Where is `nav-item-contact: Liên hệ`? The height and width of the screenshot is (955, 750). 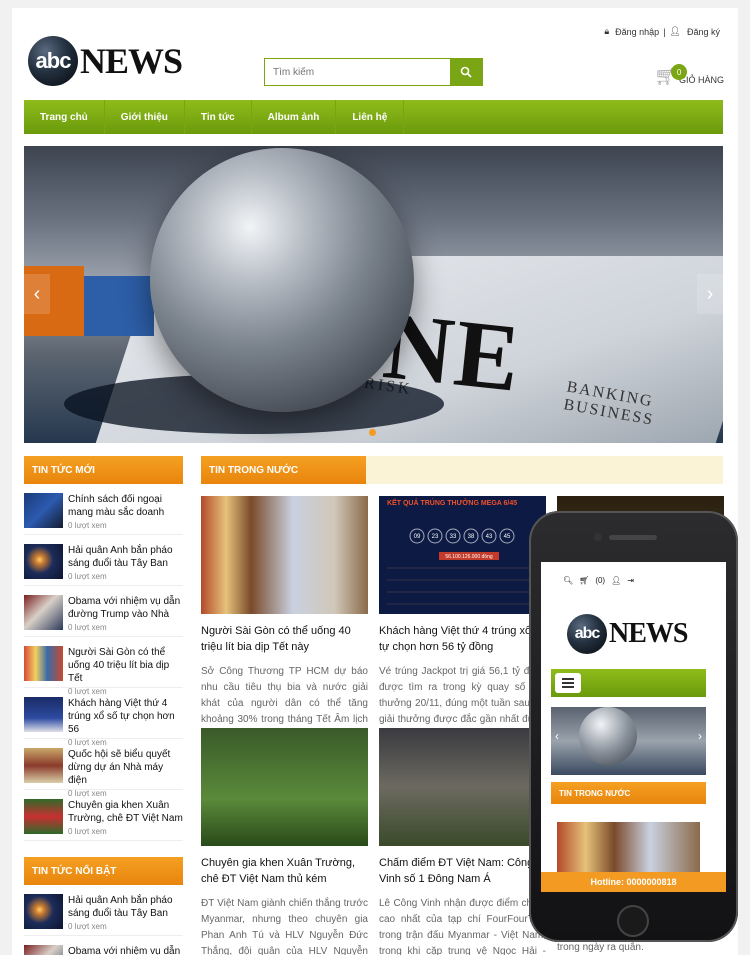
nav-item-contact: Liên hệ is located at coordinates (370, 117).